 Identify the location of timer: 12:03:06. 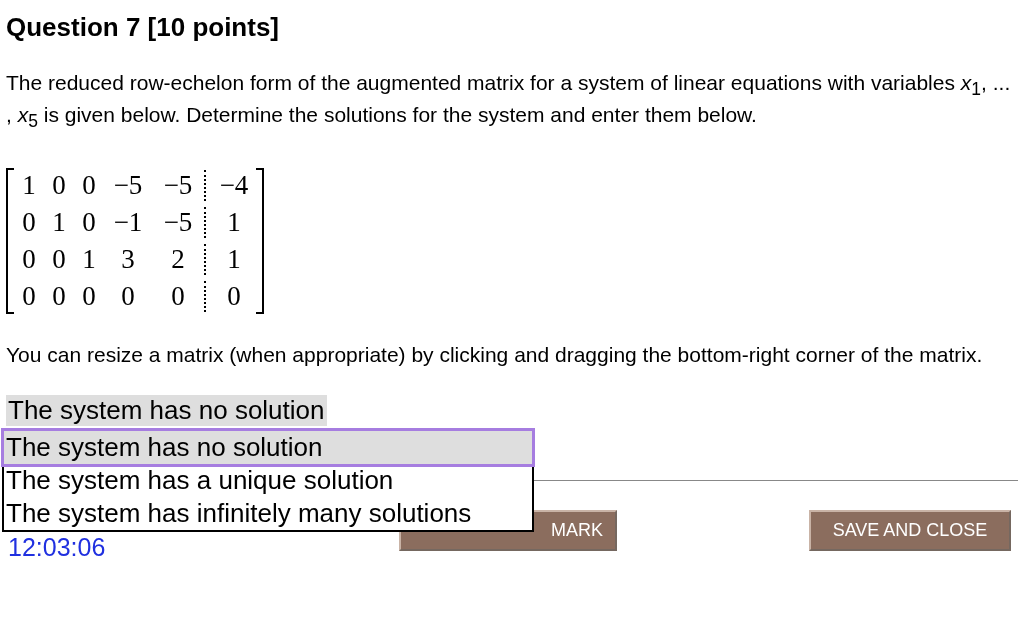
(57, 547).